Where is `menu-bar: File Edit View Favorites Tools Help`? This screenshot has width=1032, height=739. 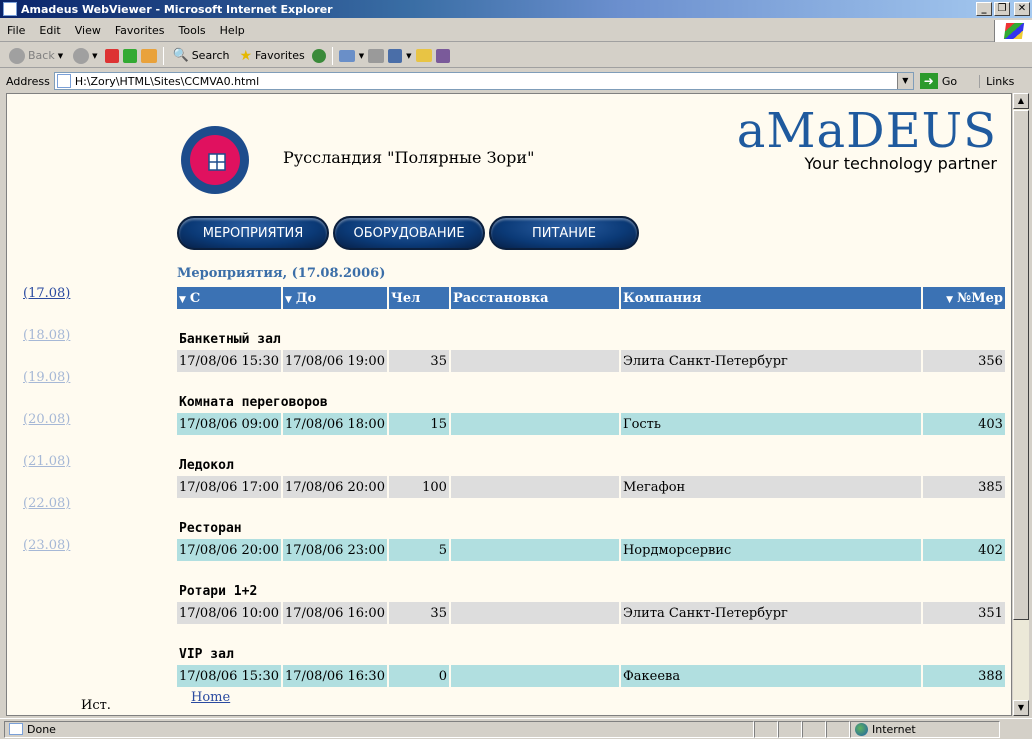
menu-bar: File Edit View Favorites Tools Help is located at coordinates (516, 30).